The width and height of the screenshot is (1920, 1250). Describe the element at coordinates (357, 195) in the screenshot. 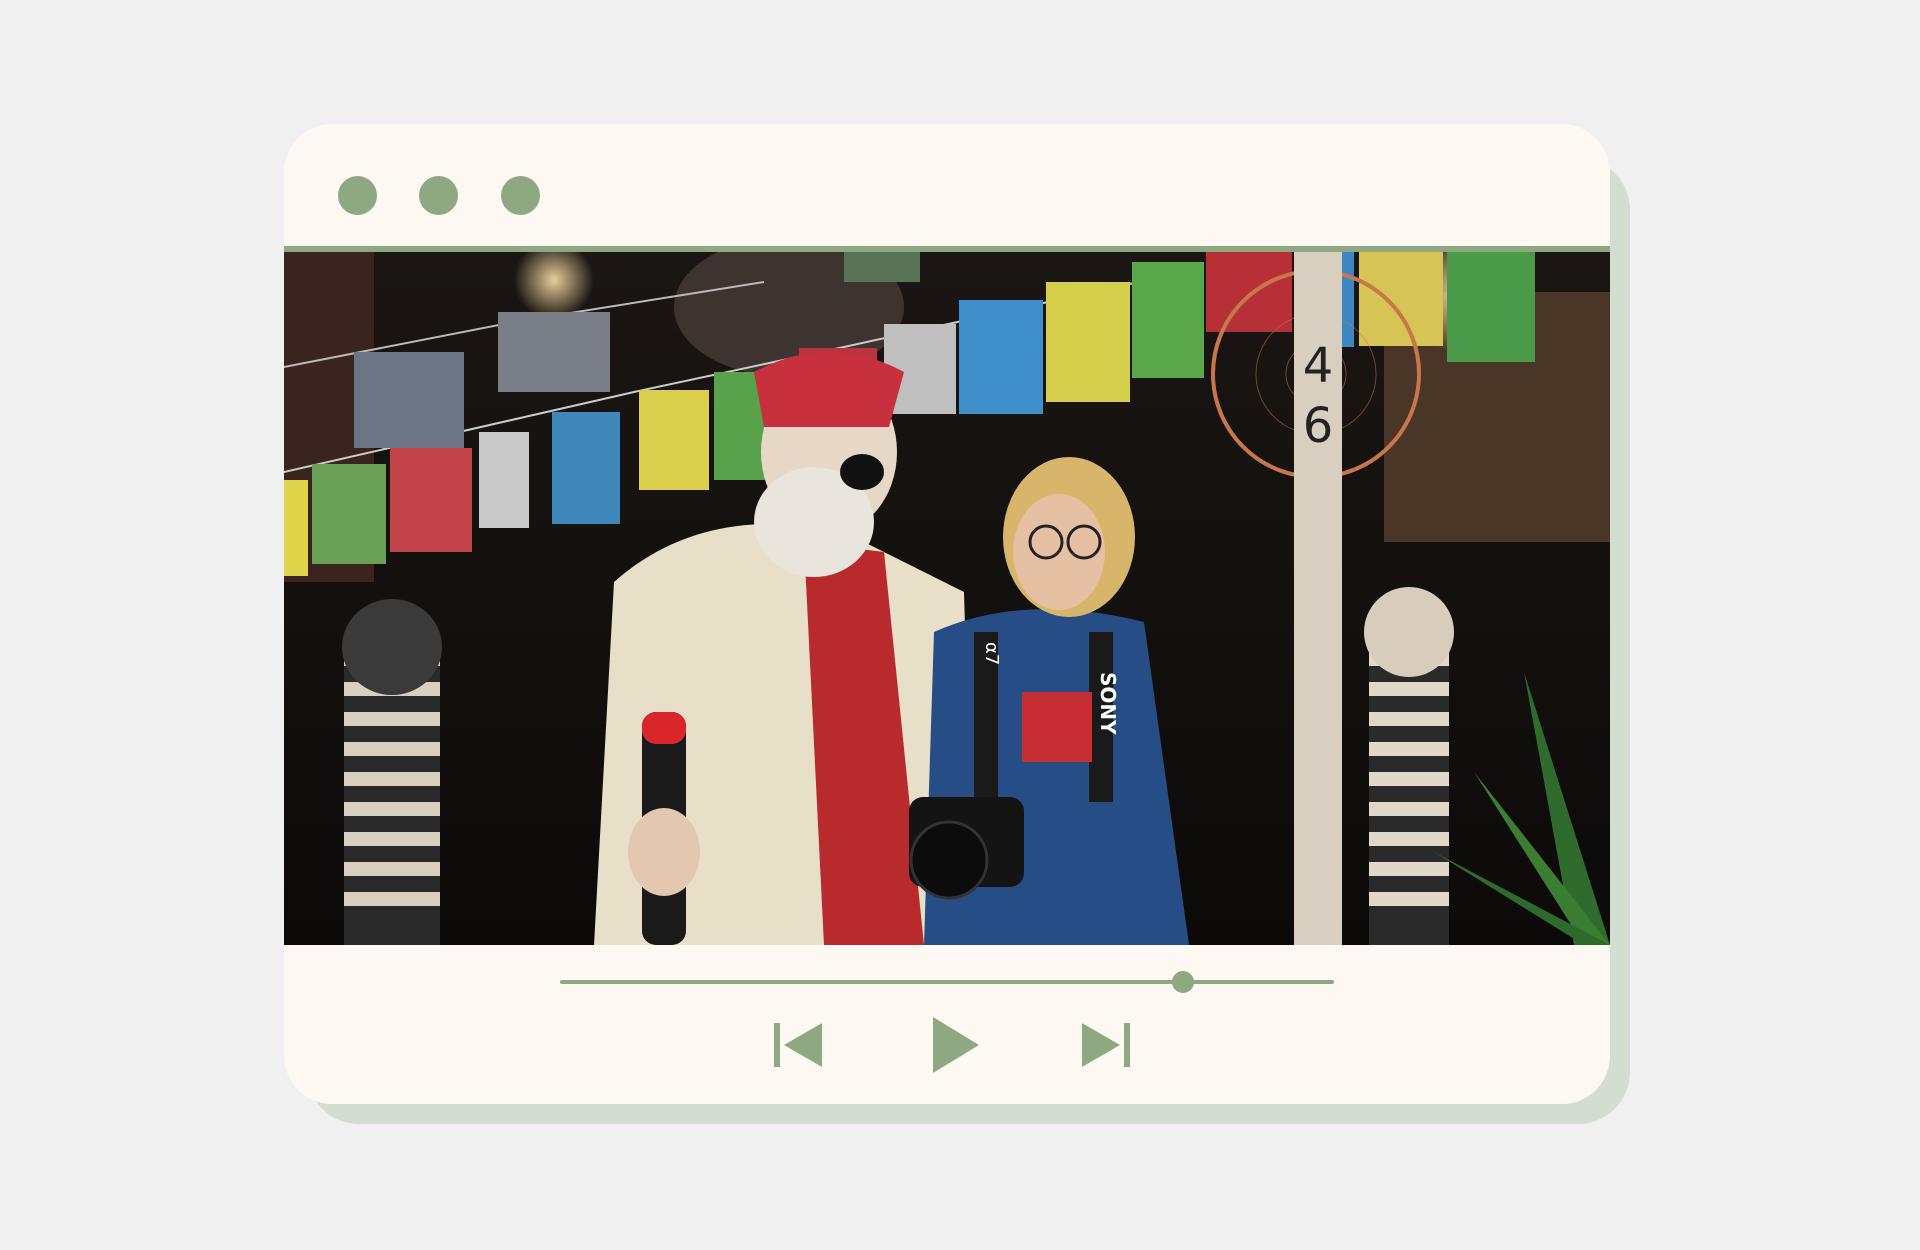

I see `close-window-dot` at that location.